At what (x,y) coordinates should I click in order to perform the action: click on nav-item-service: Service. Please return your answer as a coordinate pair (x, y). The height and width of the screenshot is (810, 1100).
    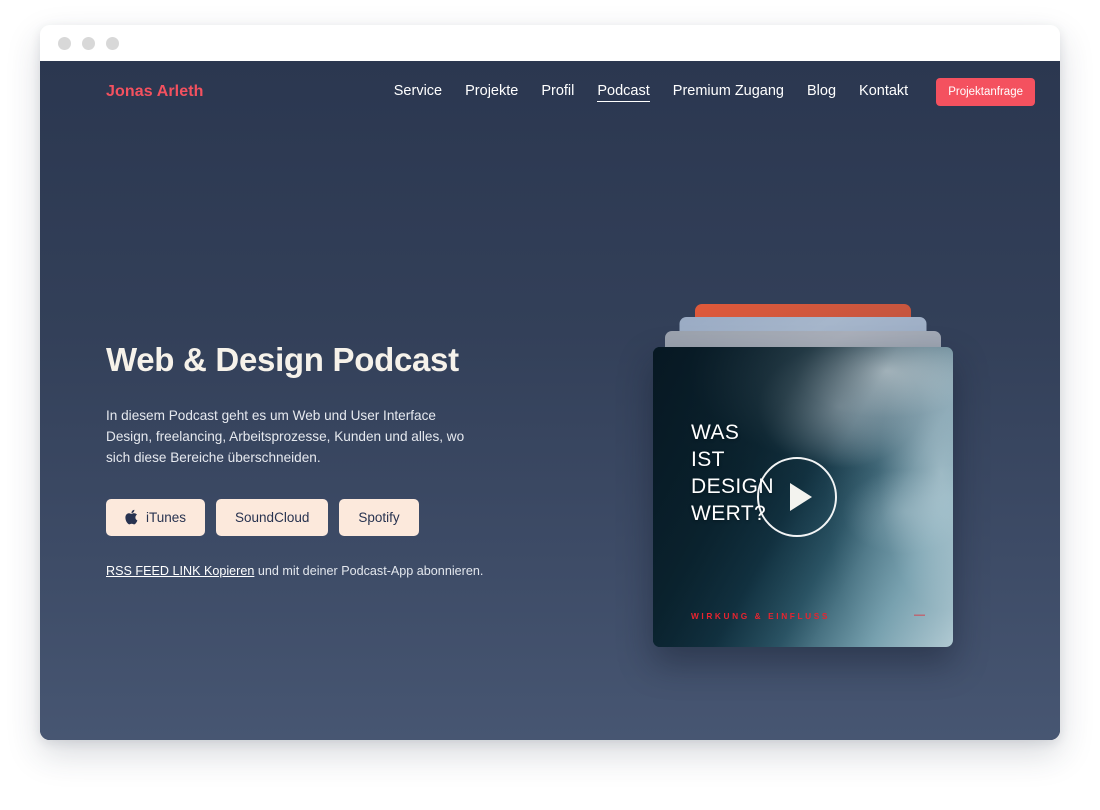
    Looking at the image, I should click on (418, 92).